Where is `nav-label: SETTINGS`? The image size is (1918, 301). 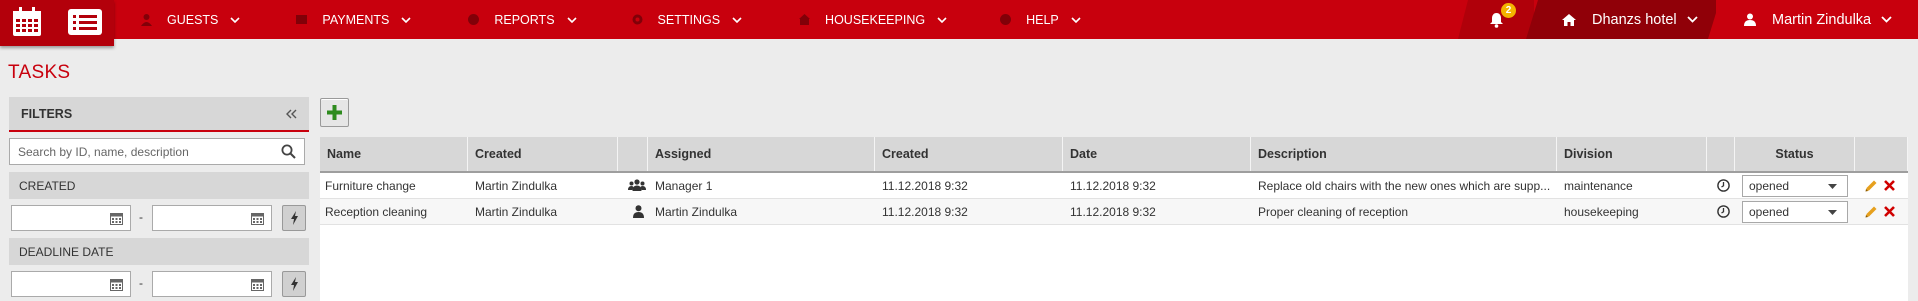
nav-label: SETTINGS is located at coordinates (689, 19).